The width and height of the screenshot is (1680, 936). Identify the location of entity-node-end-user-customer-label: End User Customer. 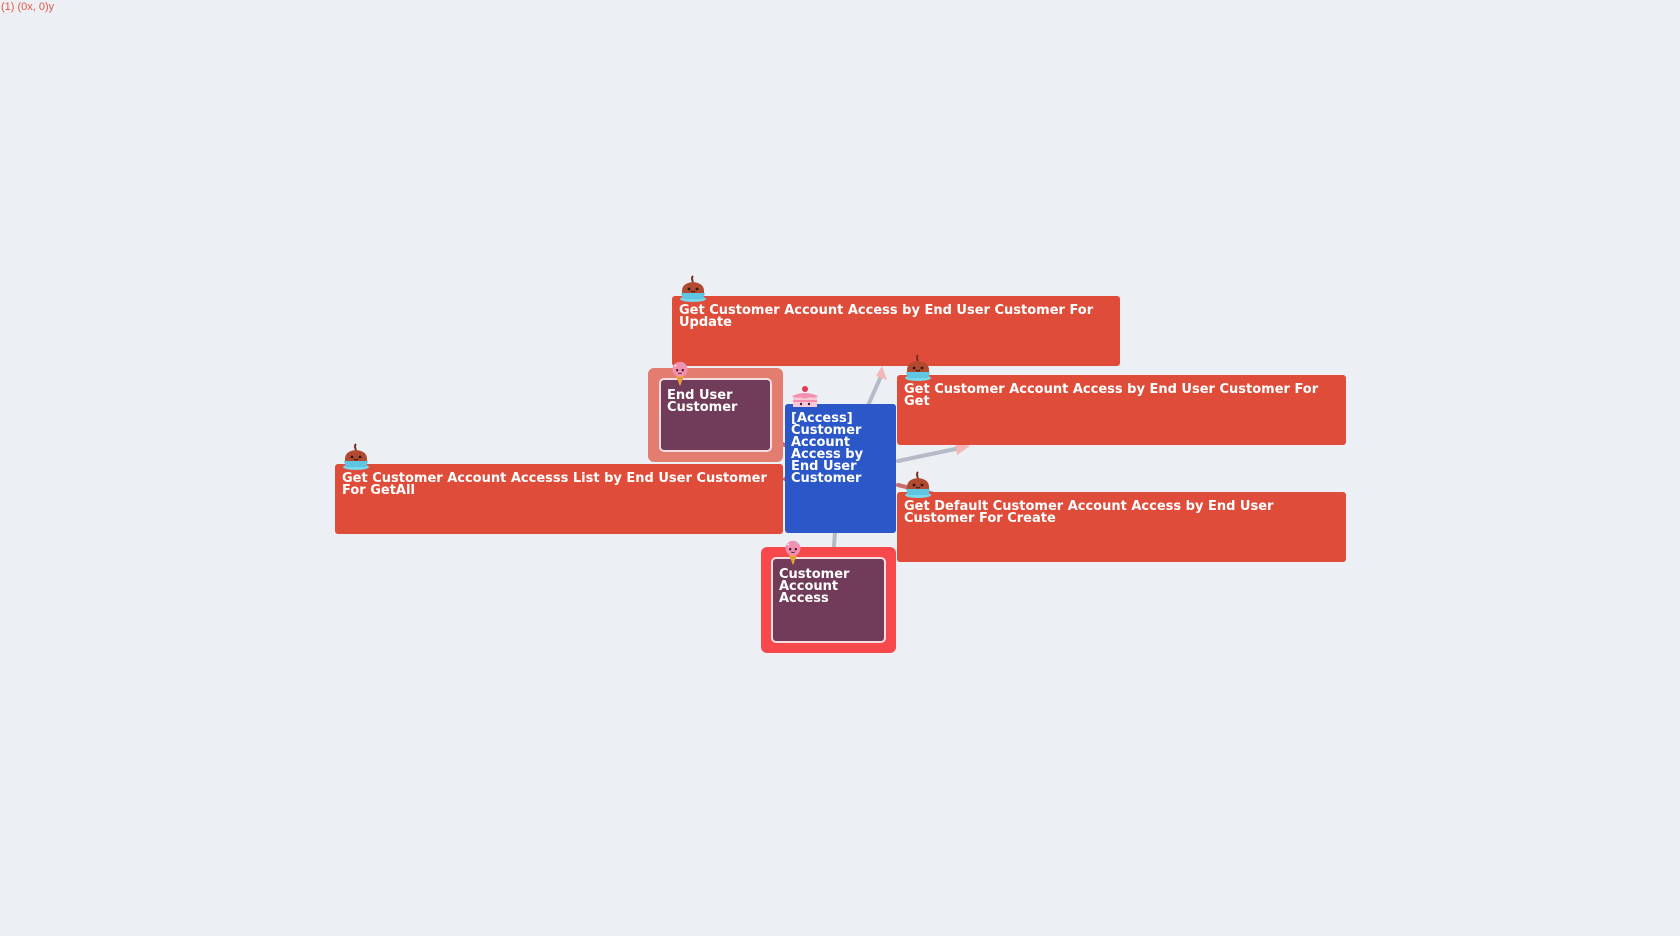
(702, 401).